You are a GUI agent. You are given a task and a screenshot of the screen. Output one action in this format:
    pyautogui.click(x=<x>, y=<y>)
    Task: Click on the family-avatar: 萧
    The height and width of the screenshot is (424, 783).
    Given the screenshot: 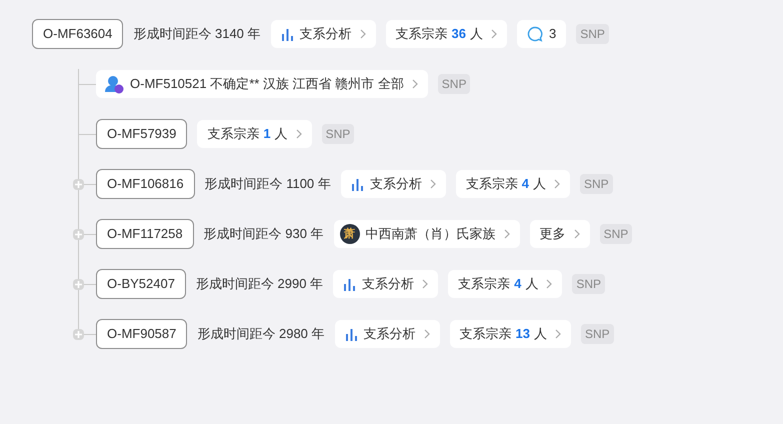 What is the action you would take?
    pyautogui.click(x=350, y=234)
    